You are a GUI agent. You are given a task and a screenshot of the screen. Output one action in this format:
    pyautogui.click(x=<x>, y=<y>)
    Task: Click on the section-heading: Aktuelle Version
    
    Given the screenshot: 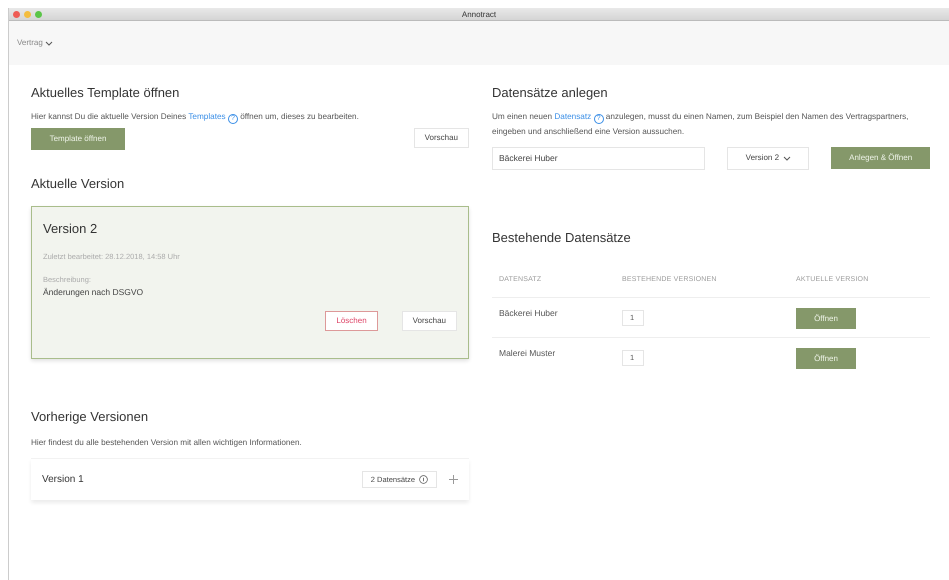 What is the action you would take?
    pyautogui.click(x=78, y=184)
    